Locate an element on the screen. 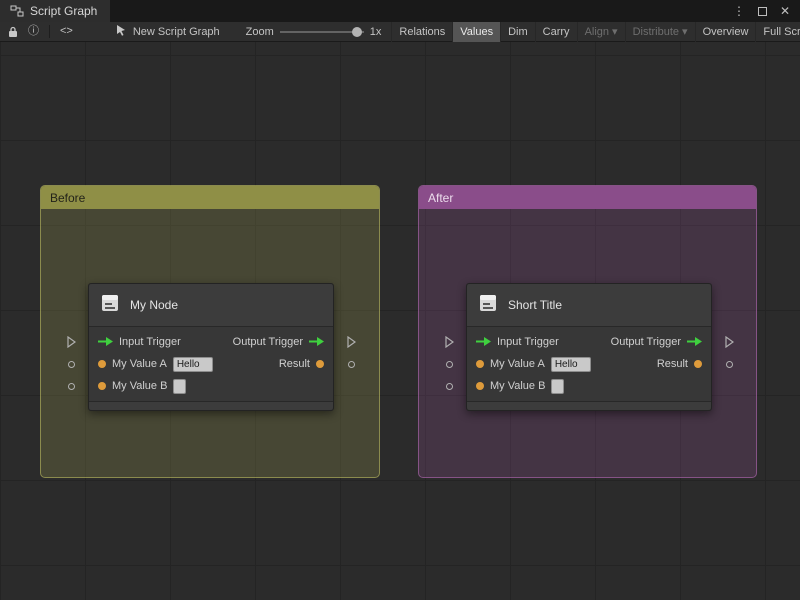  group-before-header: Before is located at coordinates (210, 197).